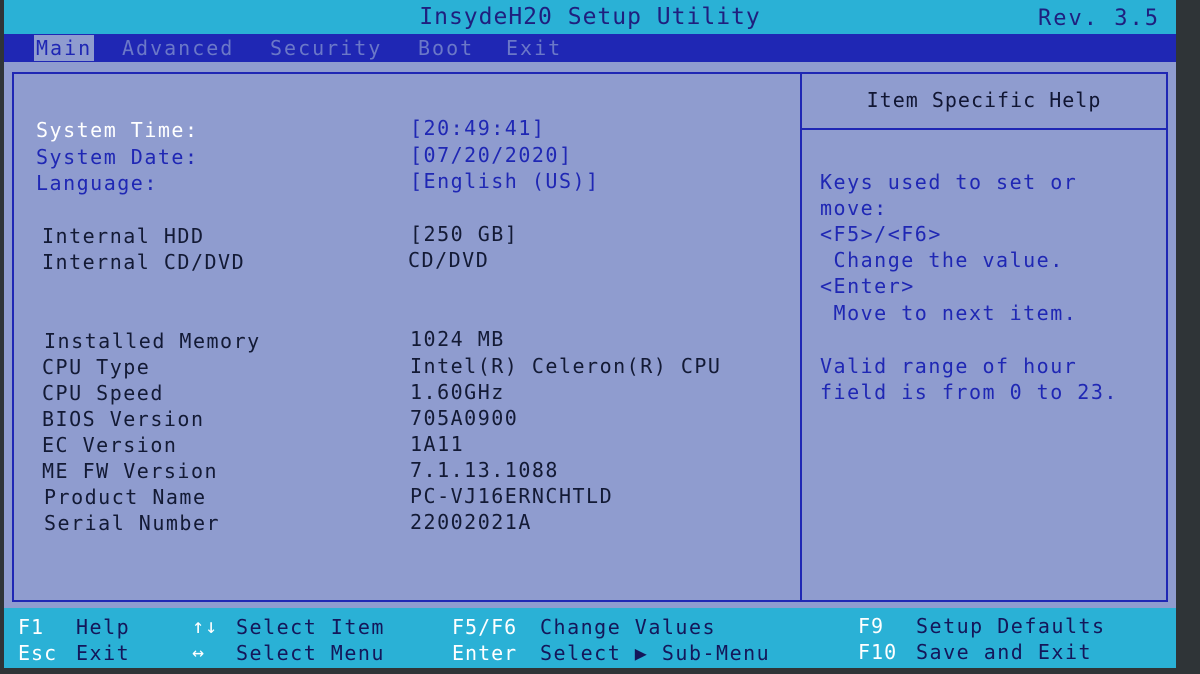  Describe the element at coordinates (590, 48) in the screenshot. I see `menu-bar: Main Advanced Security Boot Exit` at that location.